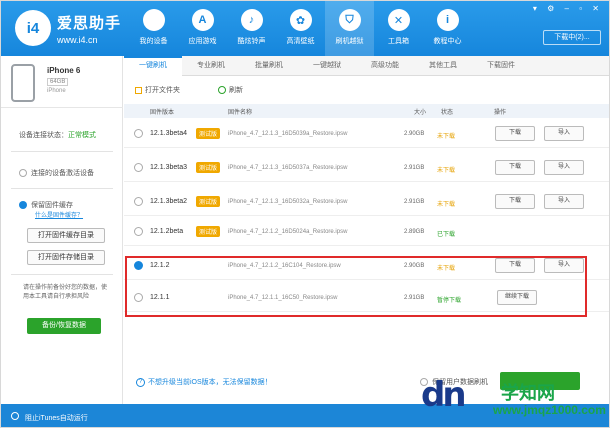  I want to click on status-label: 设备连接状态：, so click(43, 135).